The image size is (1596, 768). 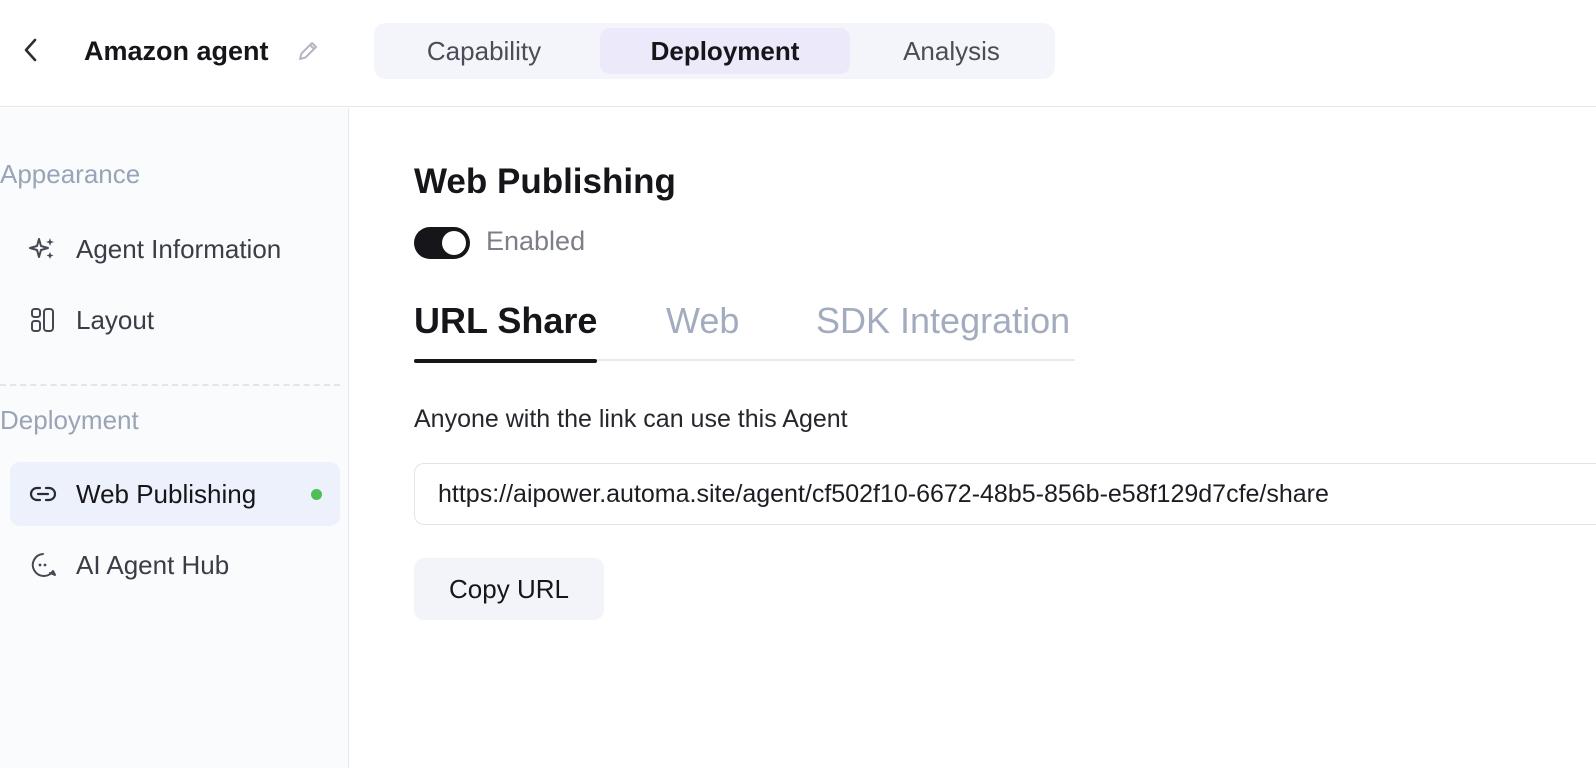 I want to click on sidebar-item-label: Agent Information, so click(x=179, y=248).